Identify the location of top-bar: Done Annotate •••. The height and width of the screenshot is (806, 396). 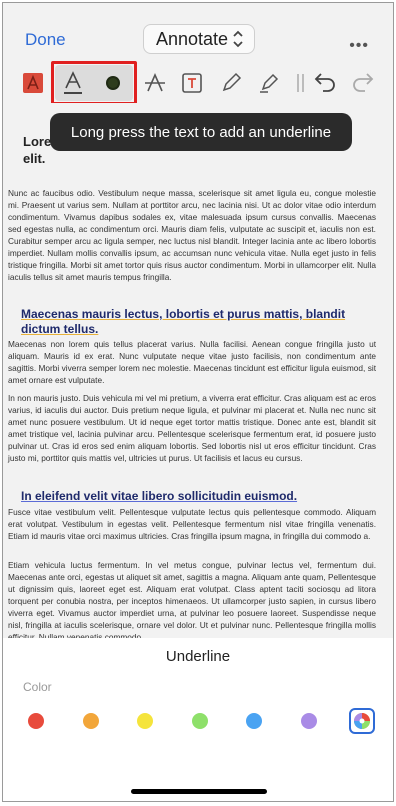
(198, 33).